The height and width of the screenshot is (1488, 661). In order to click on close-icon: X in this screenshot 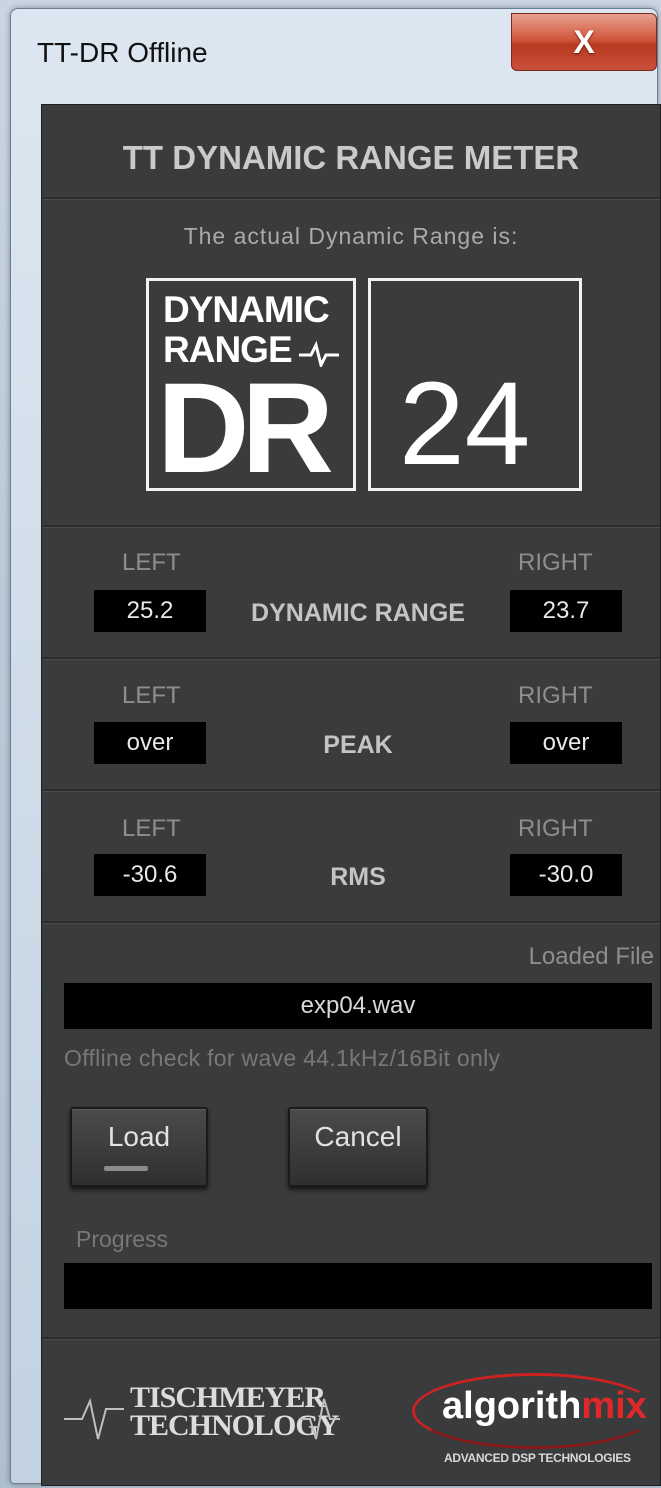, I will do `click(584, 41)`.